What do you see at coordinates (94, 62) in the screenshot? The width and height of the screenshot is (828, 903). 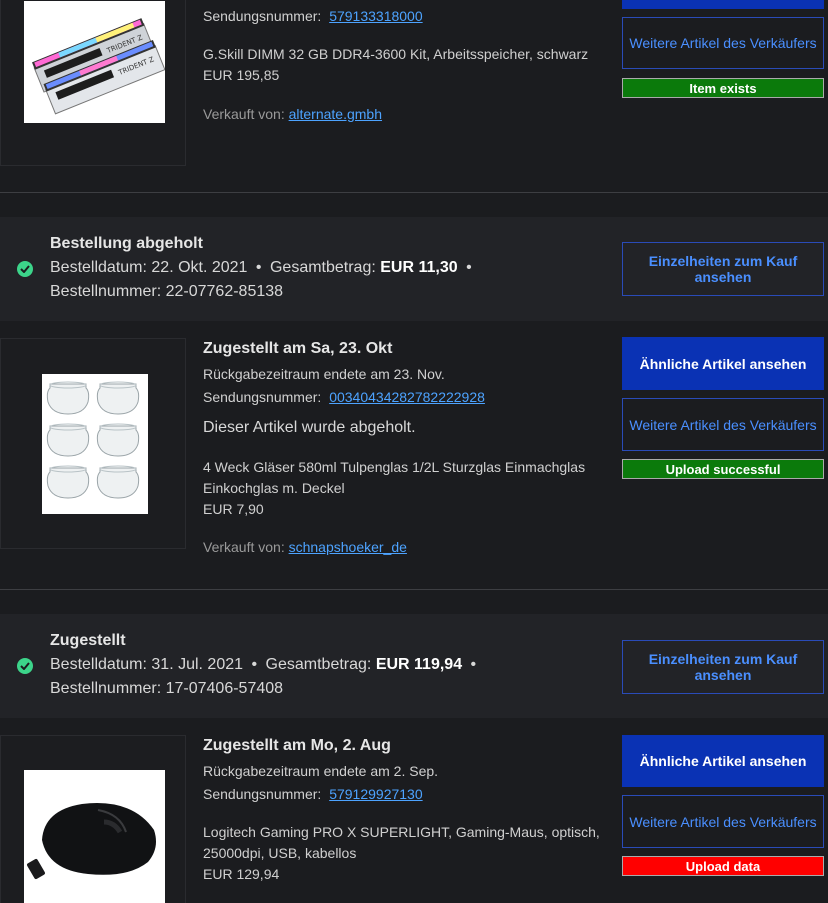 I see `product-image-ram: TRIDENT Z TRIDENT Z` at bounding box center [94, 62].